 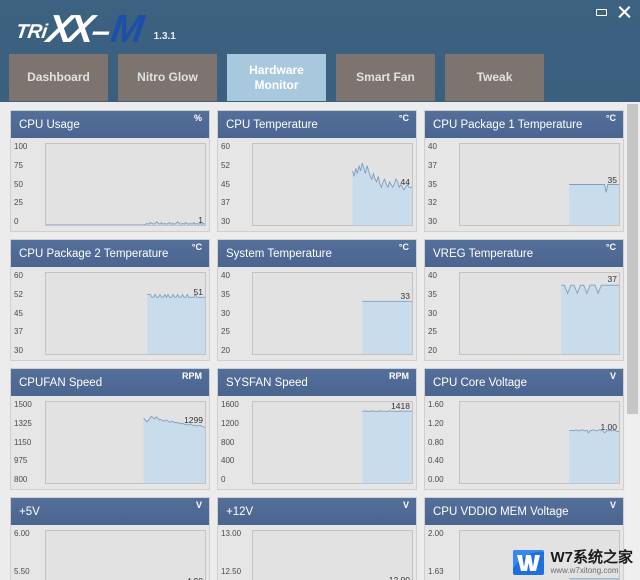 I want to click on y-axis: 6.005.505.00, so click(x=28, y=552).